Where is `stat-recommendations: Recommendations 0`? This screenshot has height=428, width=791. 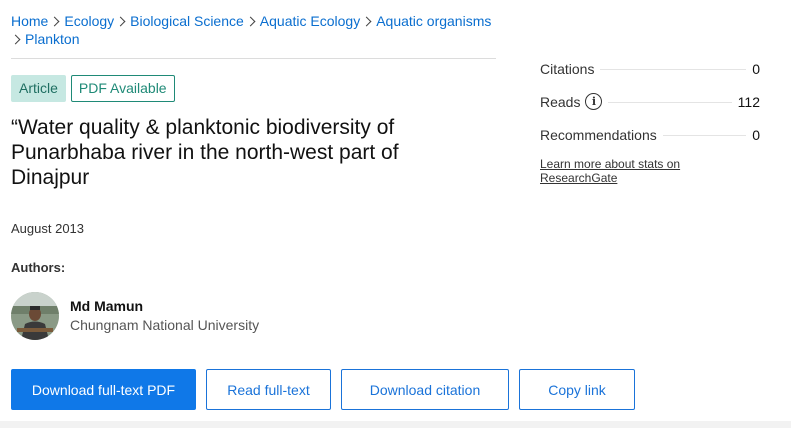
stat-recommendations: Recommendations 0 is located at coordinates (650, 134).